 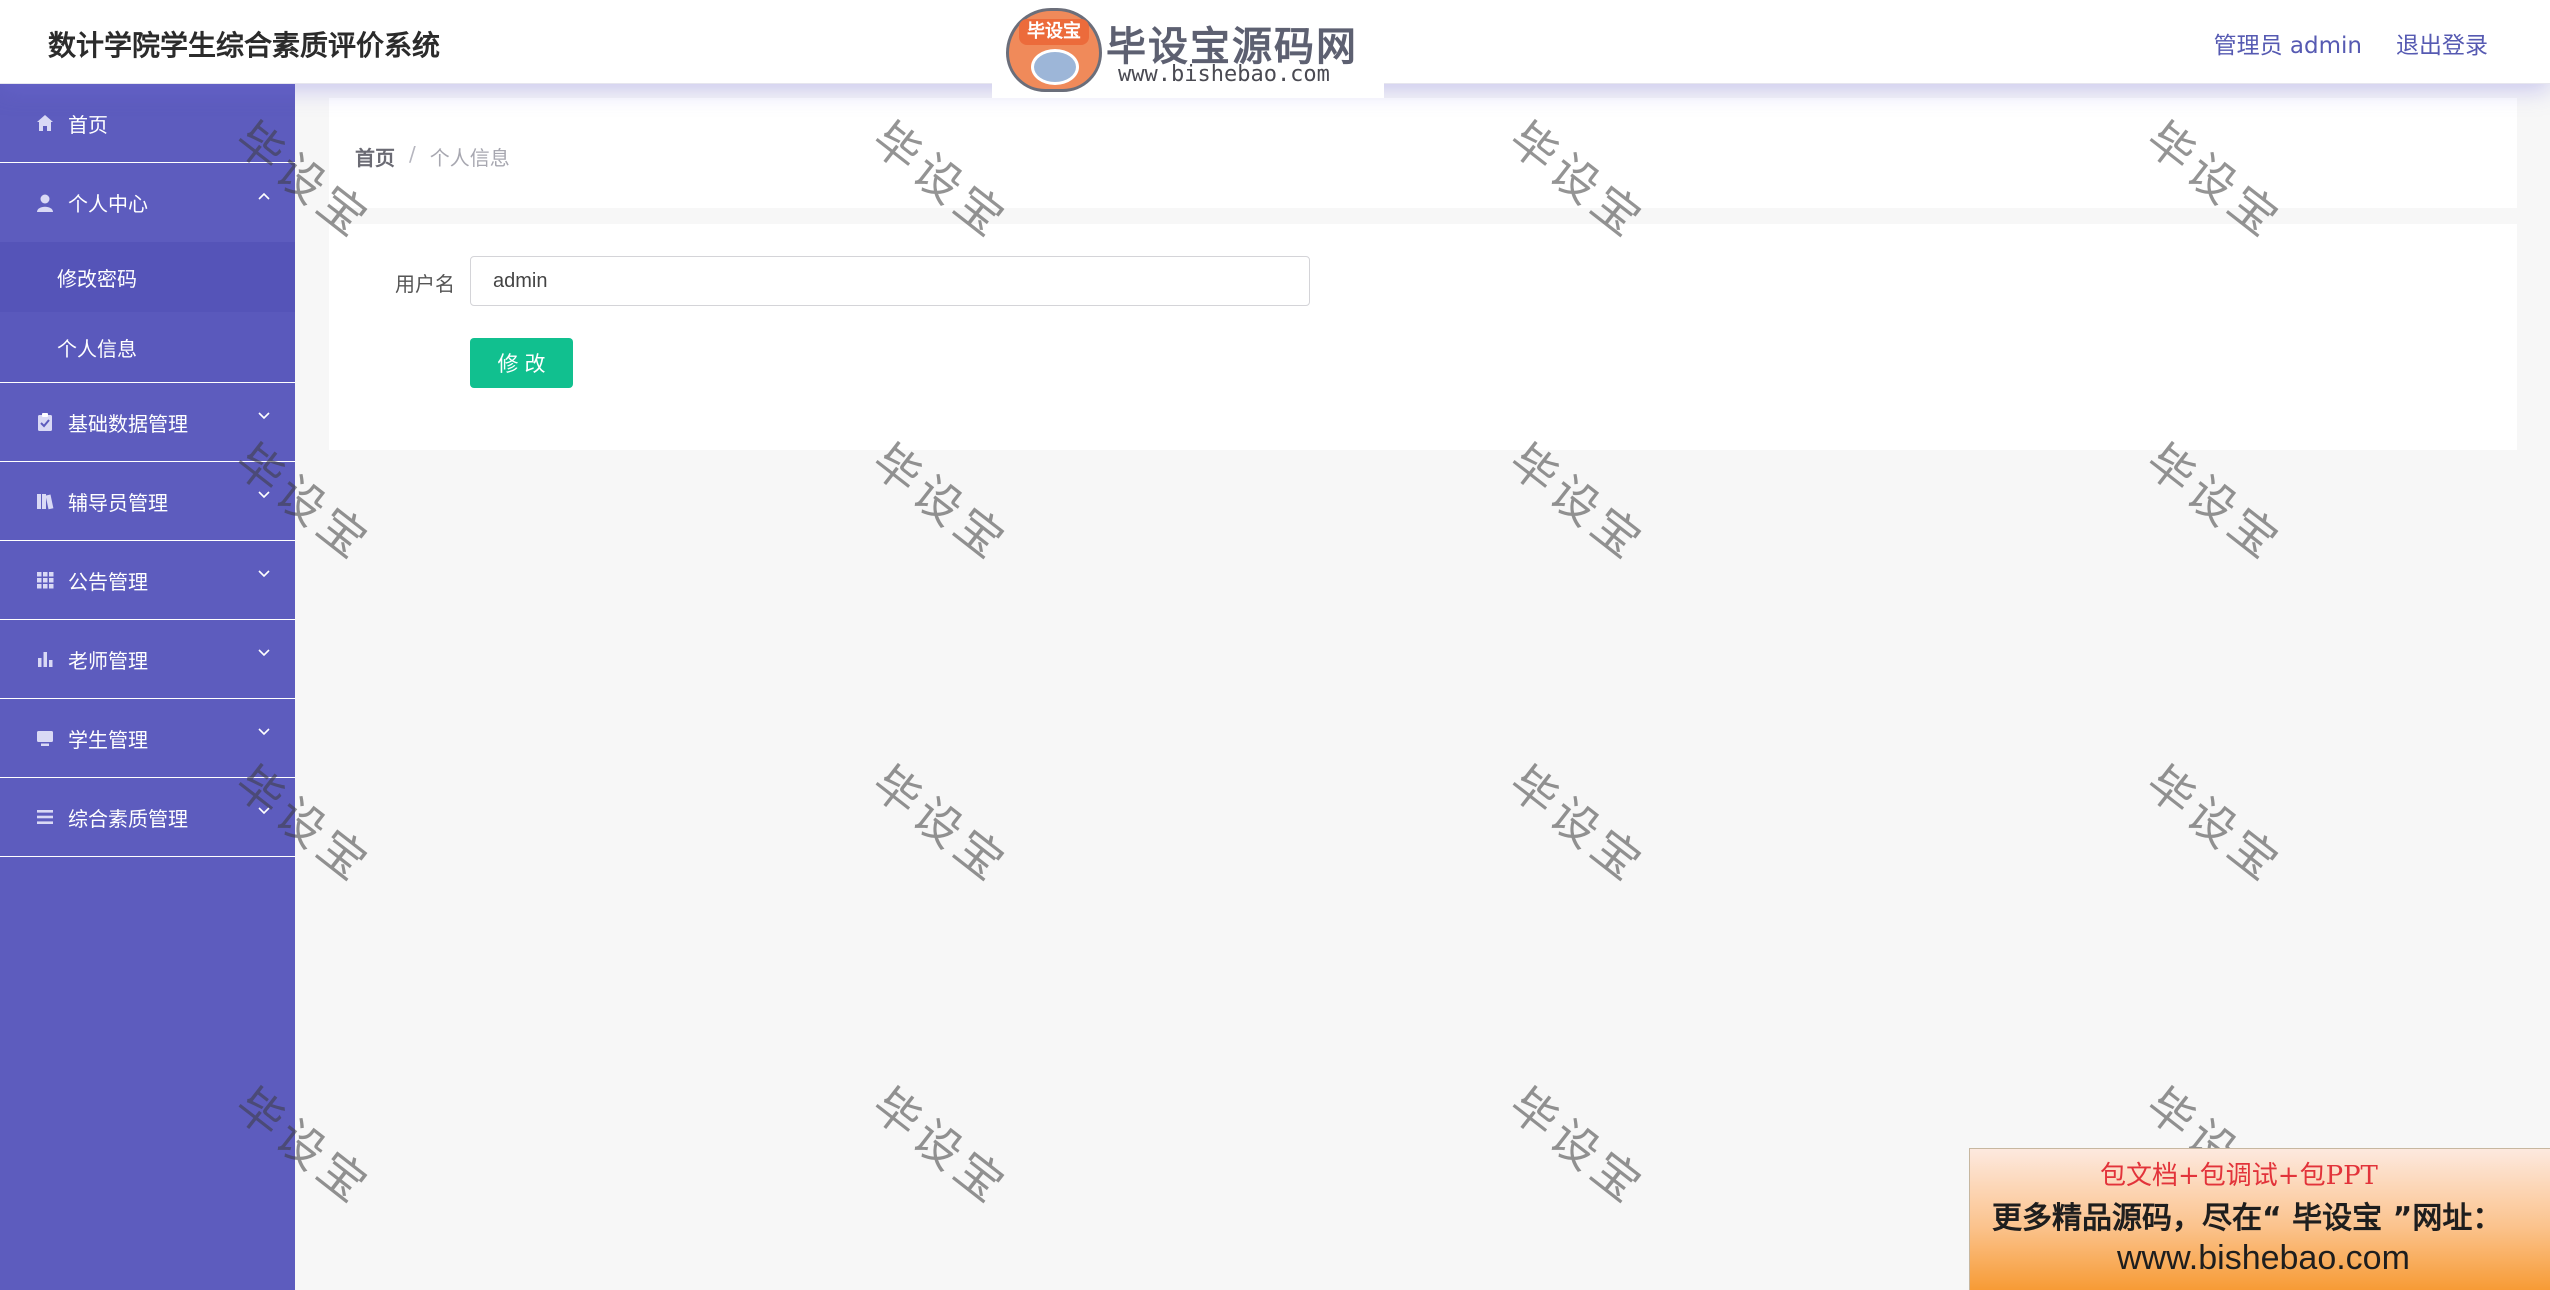 I want to click on sidebar-item-basic-data: 基础数据管理, so click(x=147, y=422).